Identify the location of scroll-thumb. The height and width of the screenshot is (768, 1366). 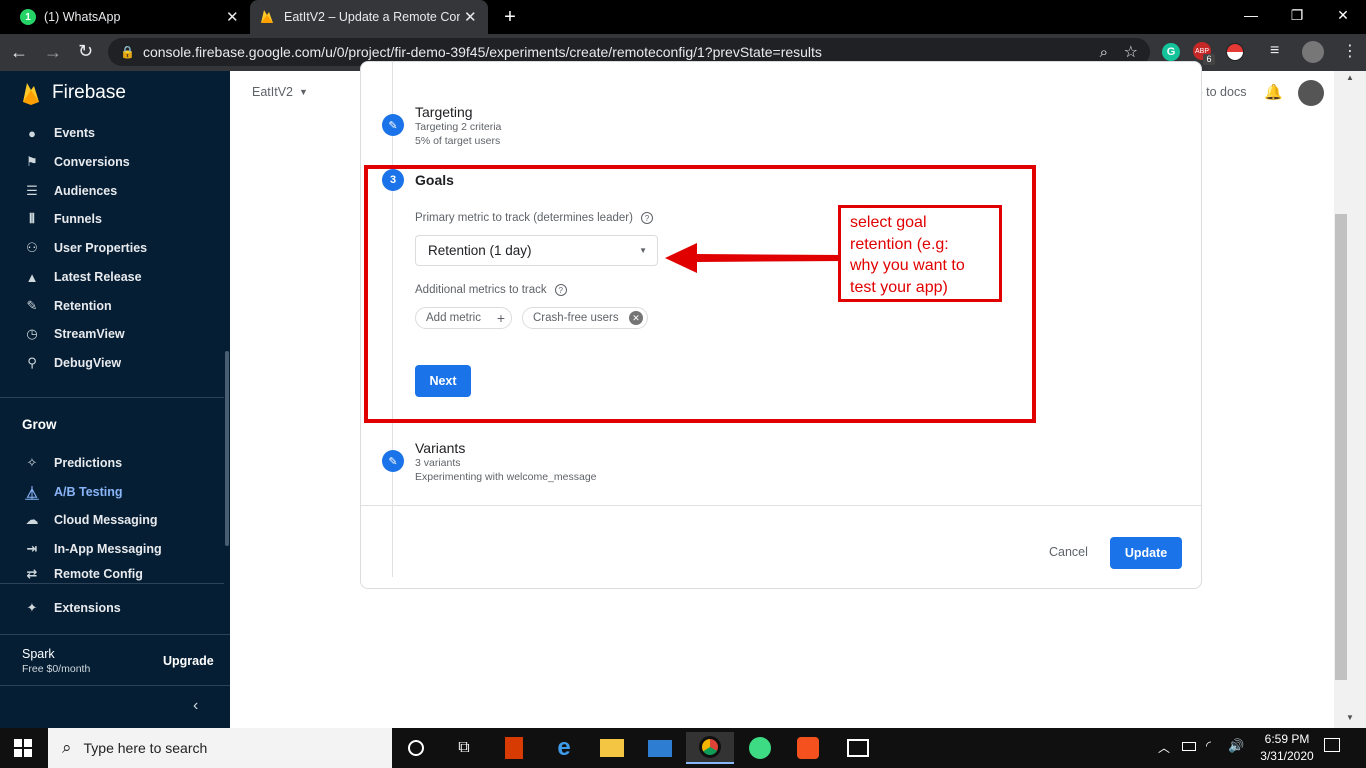
(1341, 447).